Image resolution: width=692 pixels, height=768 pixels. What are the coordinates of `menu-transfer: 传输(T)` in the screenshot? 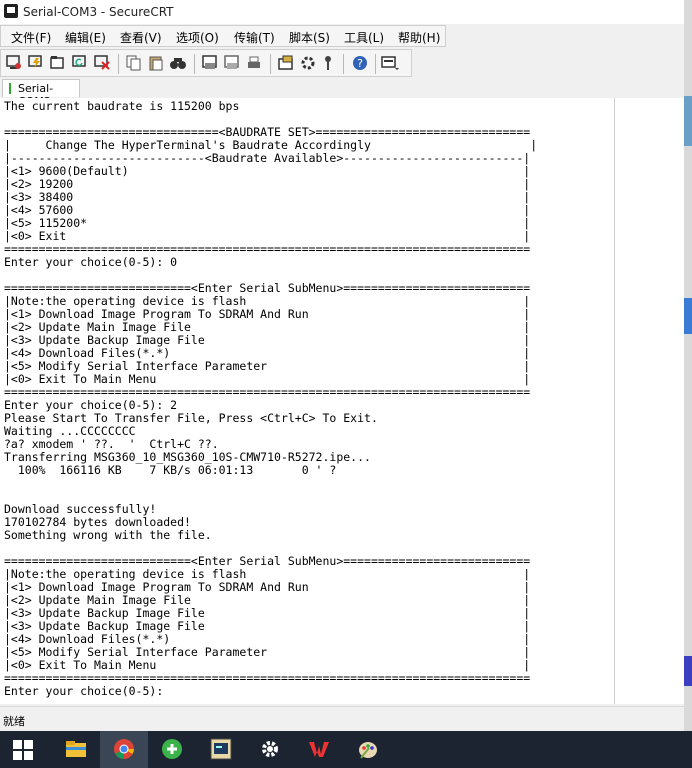 It's located at (254, 37).